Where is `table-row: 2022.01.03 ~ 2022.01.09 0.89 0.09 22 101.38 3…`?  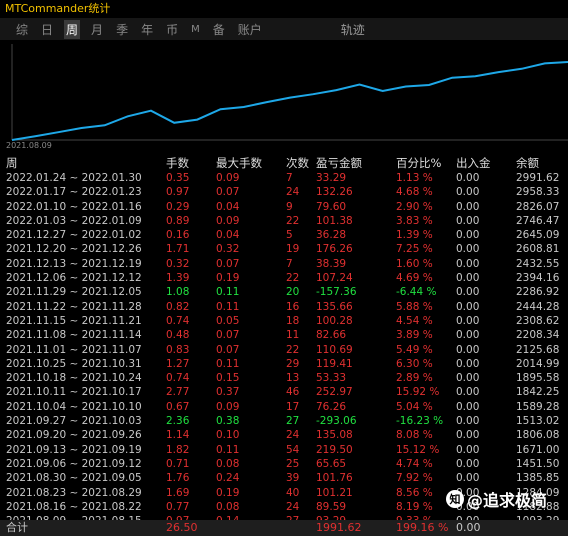
table-row: 2022.01.03 ~ 2022.01.09 0.89 0.09 22 101.38 3… is located at coordinates (284, 221).